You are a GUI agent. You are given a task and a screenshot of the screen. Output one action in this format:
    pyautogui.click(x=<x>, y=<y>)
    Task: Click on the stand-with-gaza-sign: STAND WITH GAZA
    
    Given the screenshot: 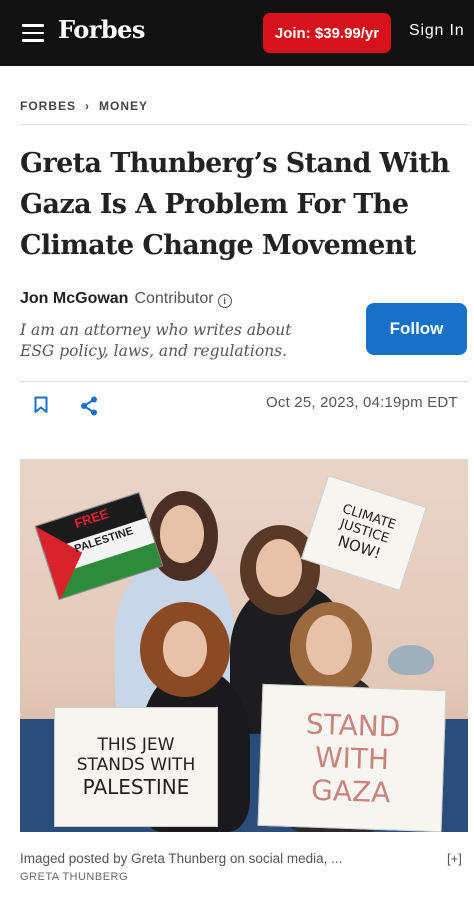 What is the action you would take?
    pyautogui.click(x=352, y=757)
    